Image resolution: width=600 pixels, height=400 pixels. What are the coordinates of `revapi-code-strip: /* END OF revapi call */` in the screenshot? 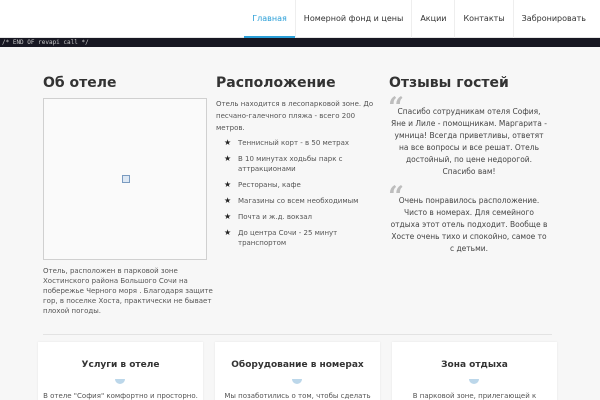 It's located at (300, 42).